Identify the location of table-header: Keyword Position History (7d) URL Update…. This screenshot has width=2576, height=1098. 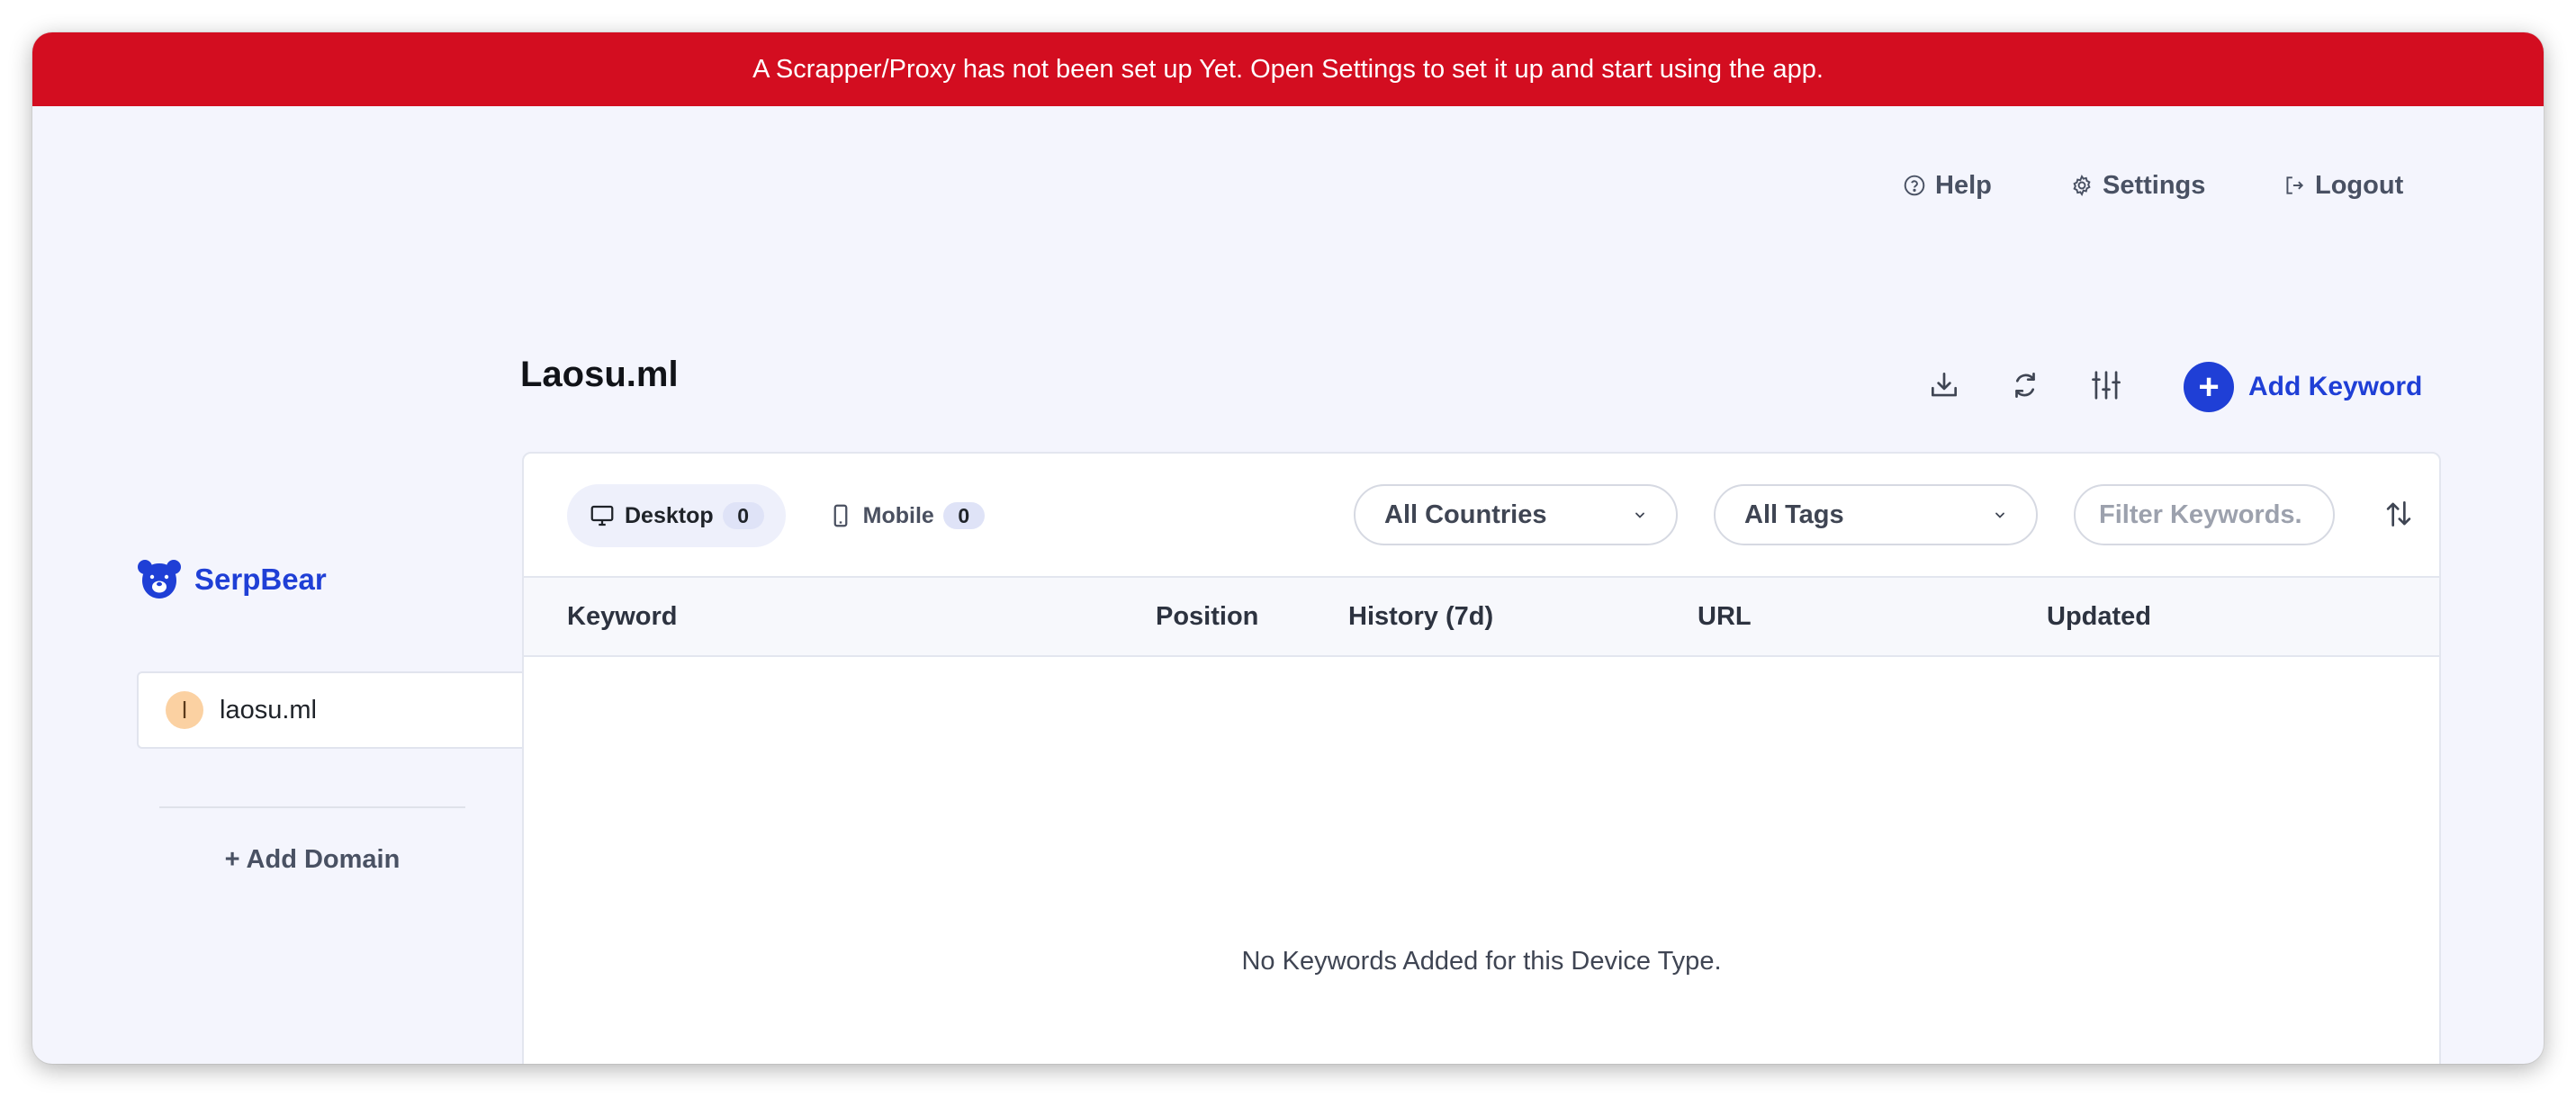
(1481, 616).